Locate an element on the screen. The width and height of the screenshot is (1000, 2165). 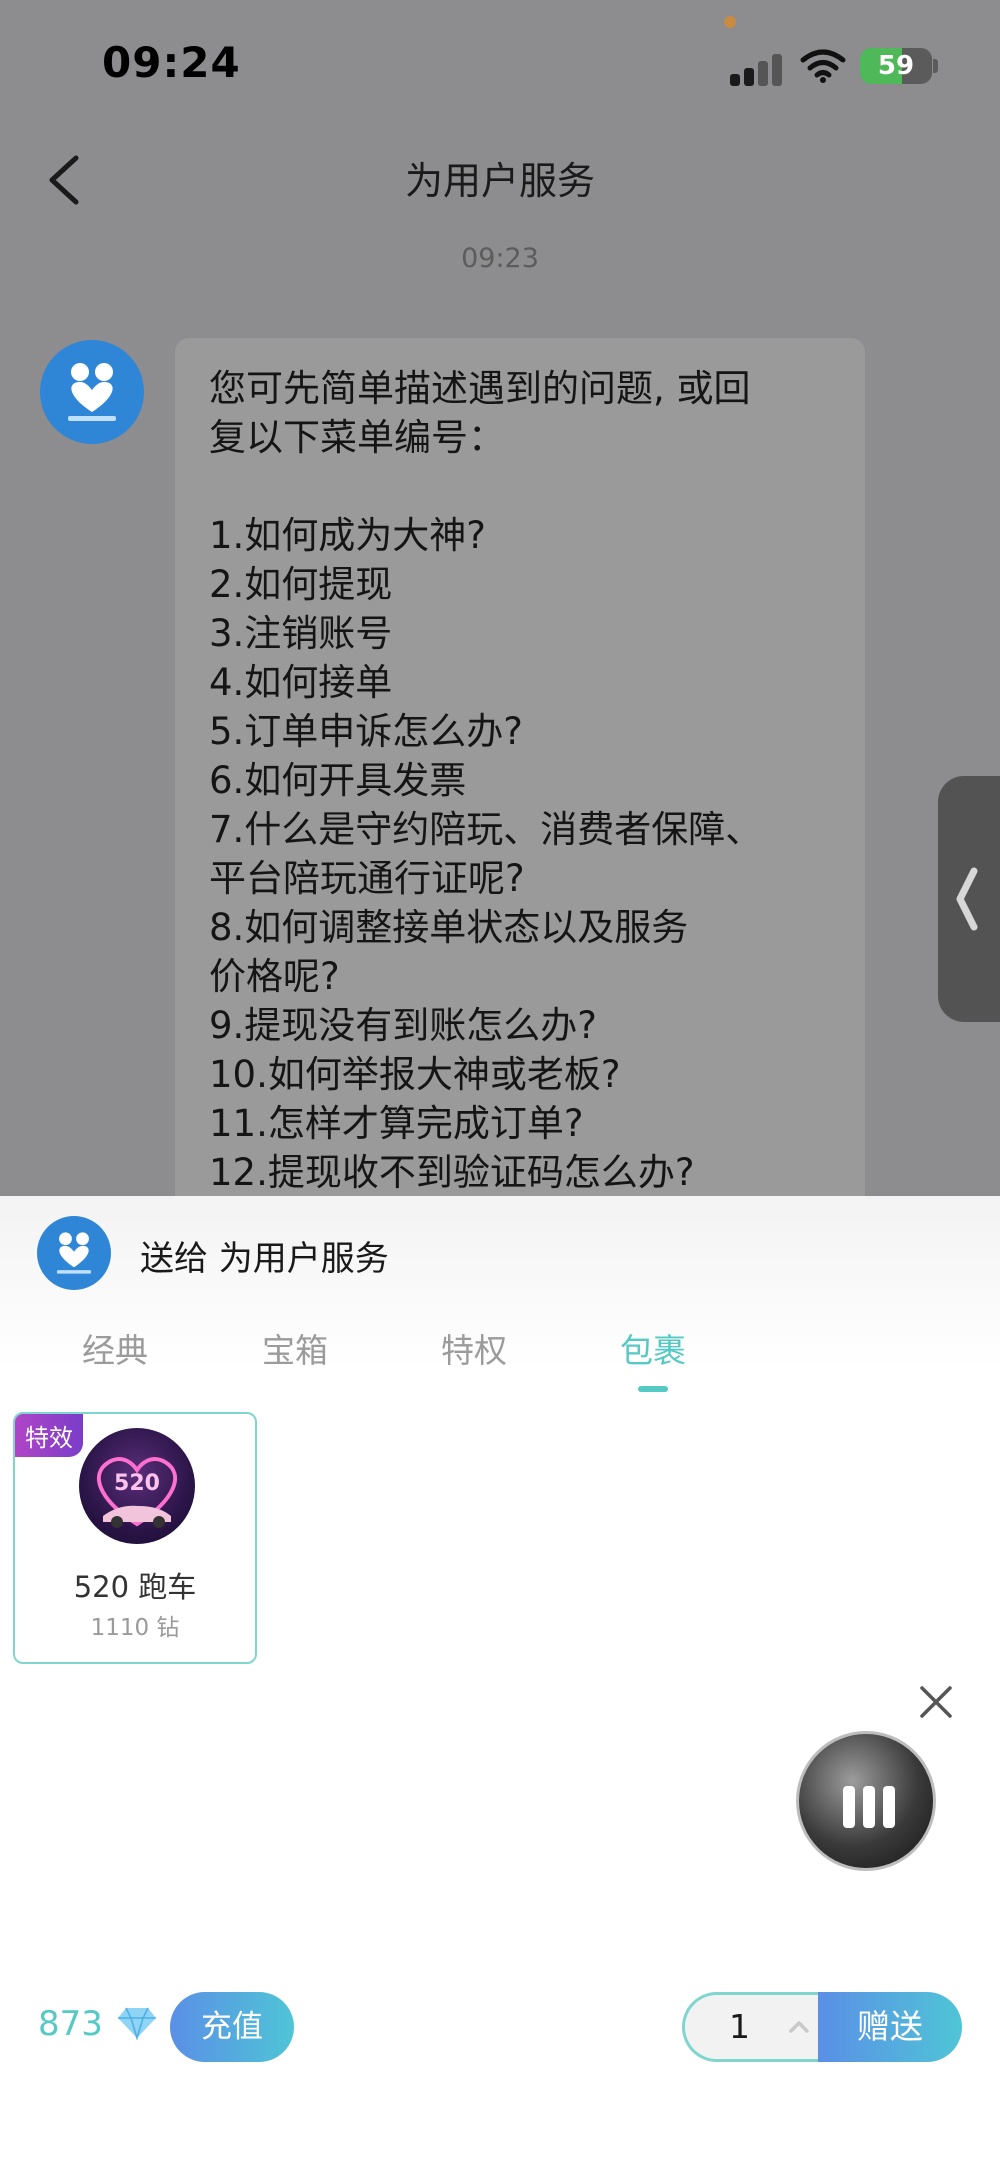
message-line: 平台陪玩通行证呢? is located at coordinates (367, 878).